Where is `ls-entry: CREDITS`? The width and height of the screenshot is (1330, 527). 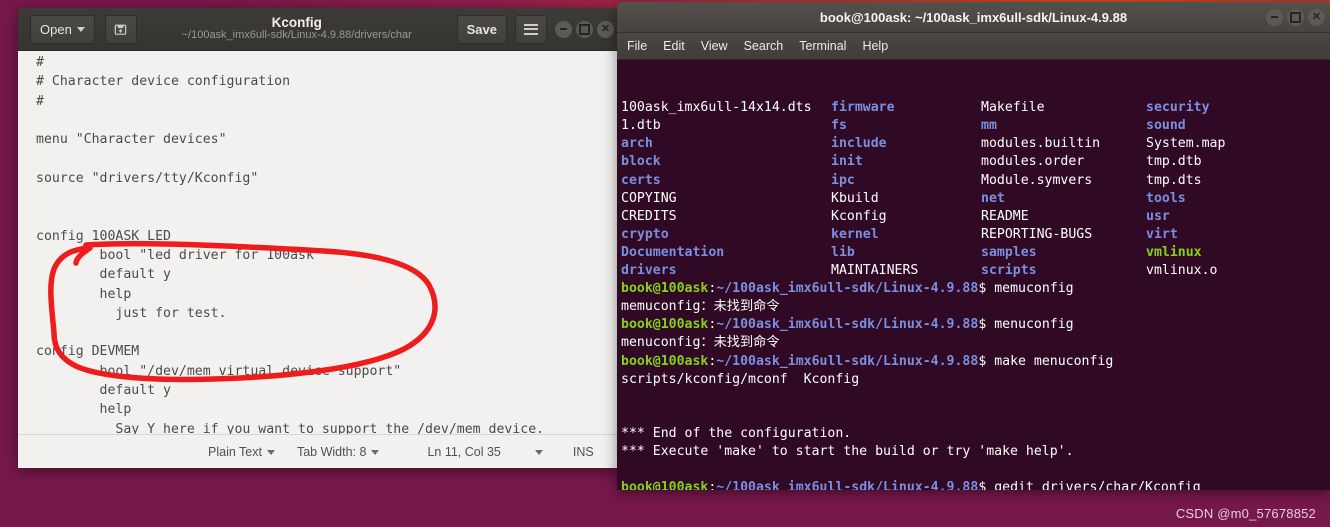 ls-entry: CREDITS is located at coordinates (649, 216).